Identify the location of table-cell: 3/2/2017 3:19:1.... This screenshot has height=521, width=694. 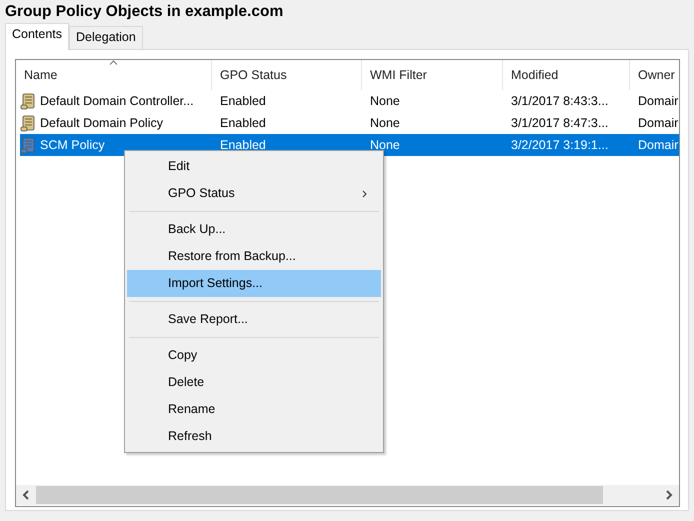
(559, 145).